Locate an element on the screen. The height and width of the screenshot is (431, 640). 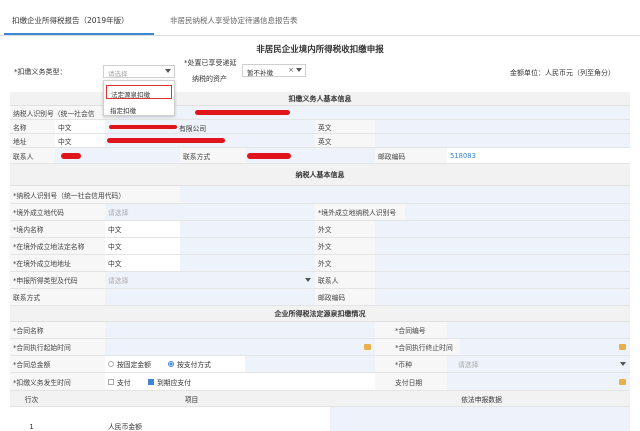
contract-dates-row: *合同执行起始时间 *合同执行终止时间 is located at coordinates (320, 347).